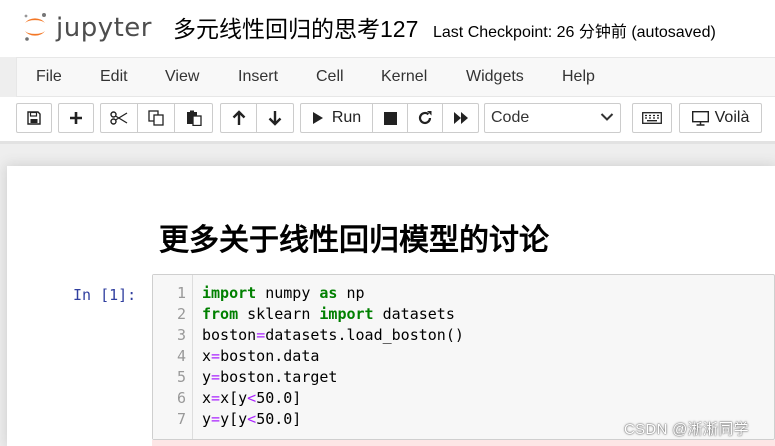  I want to click on chevron-down-icon, so click(607, 117).